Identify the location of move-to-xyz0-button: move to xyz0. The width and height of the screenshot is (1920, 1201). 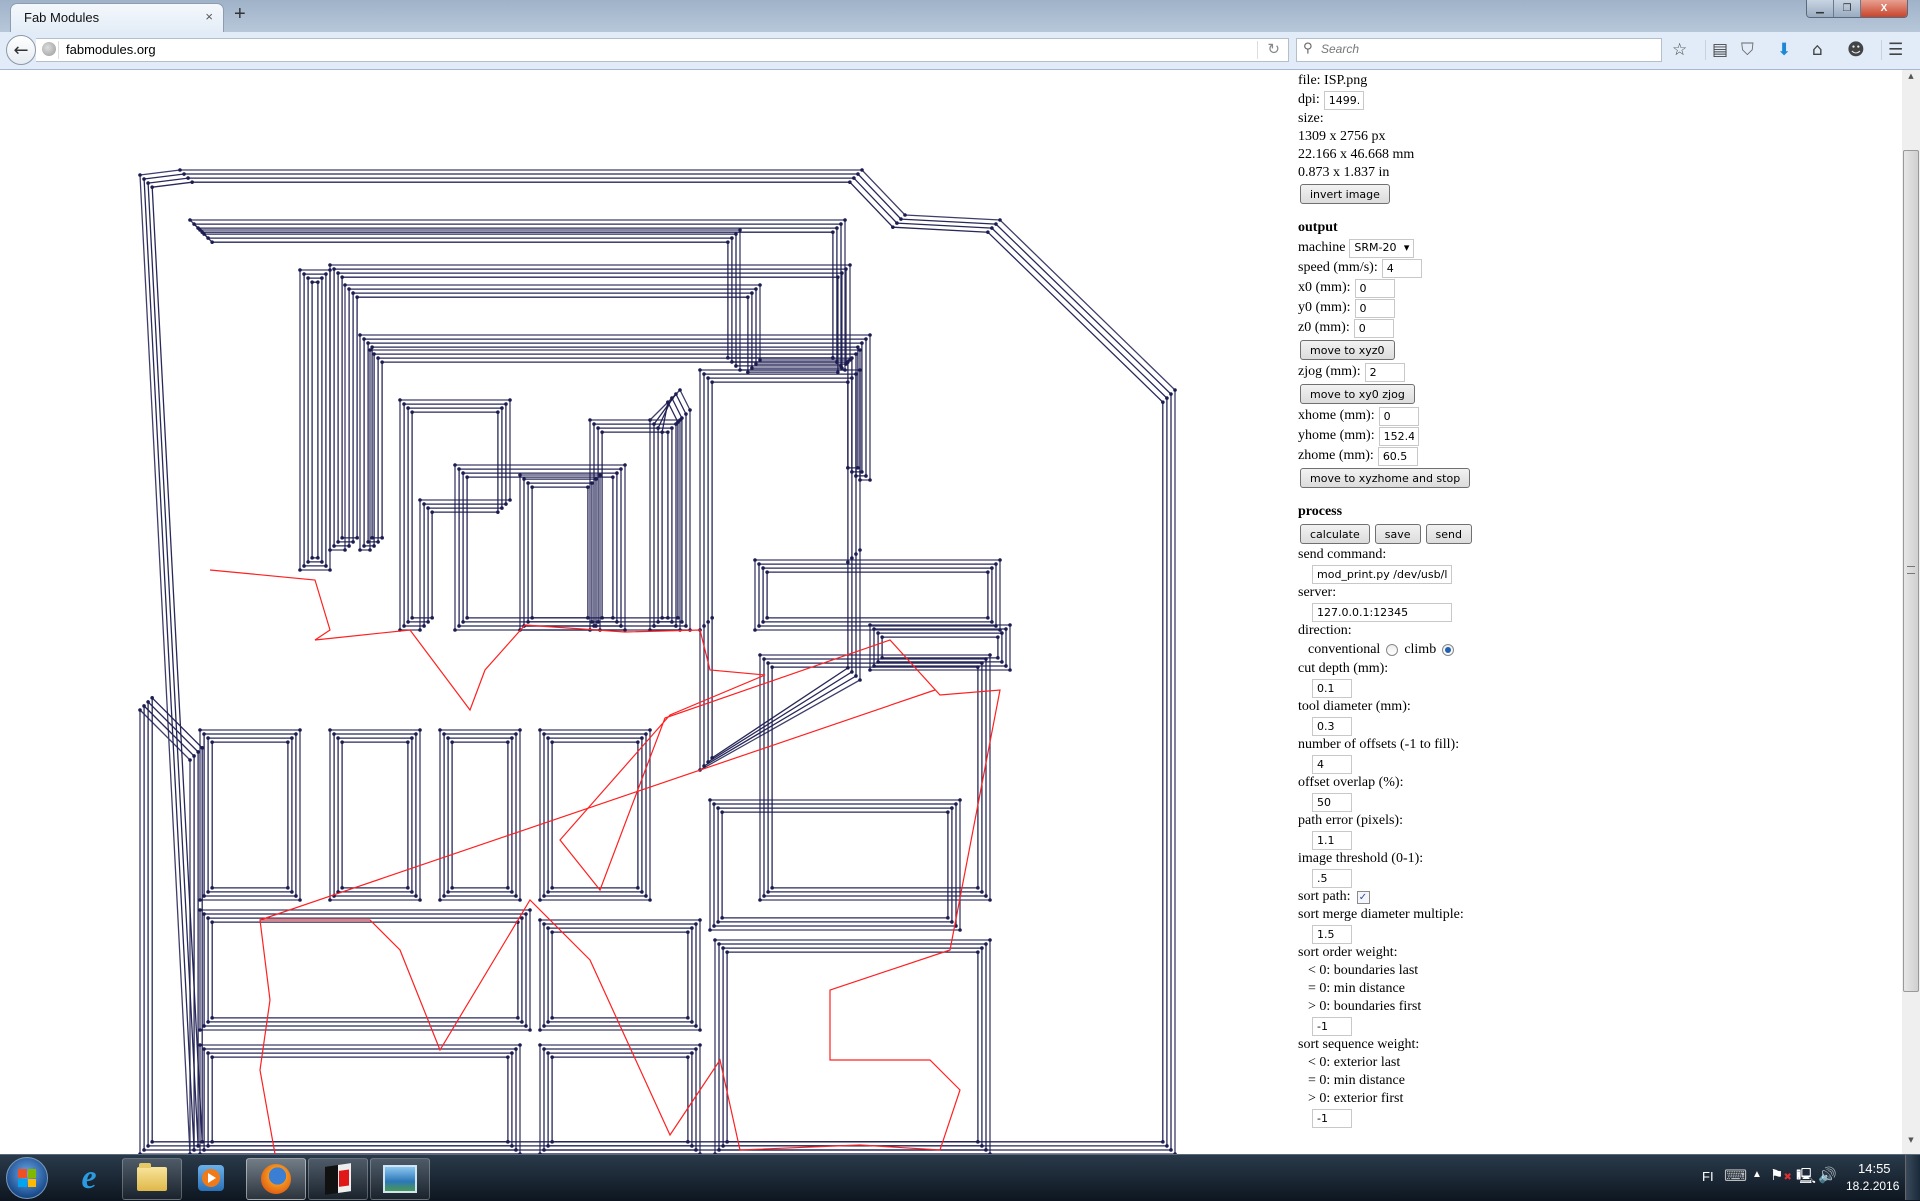
(1347, 350).